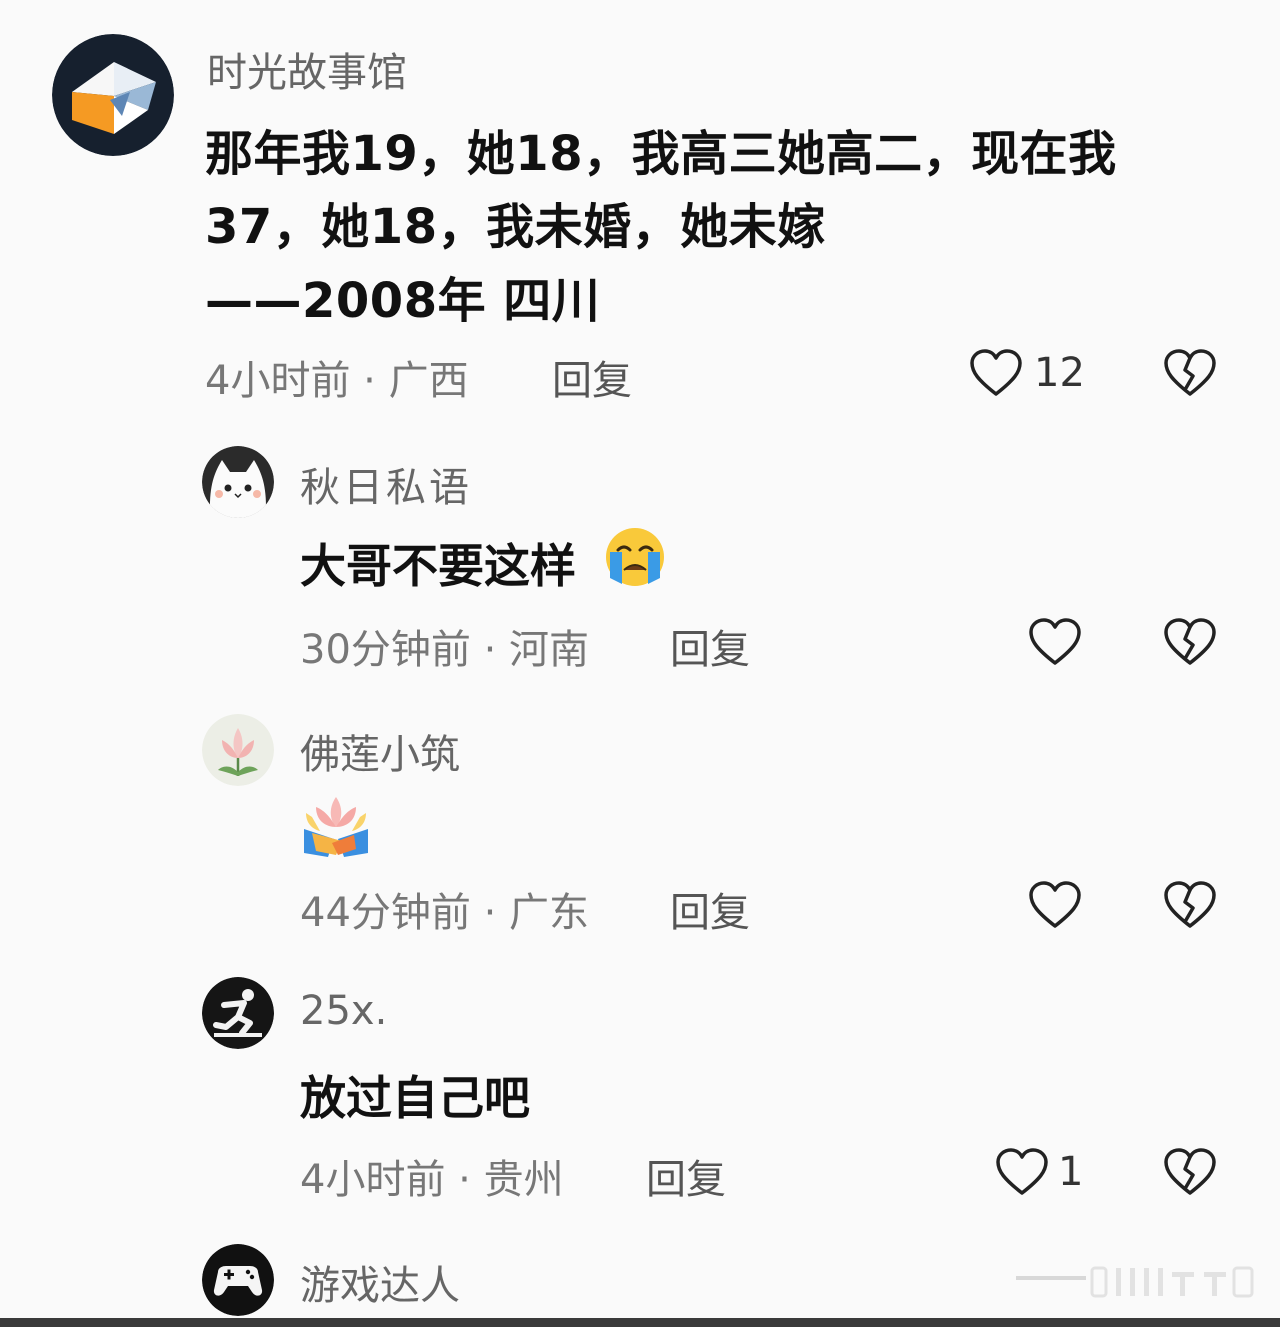 Image resolution: width=1280 pixels, height=1327 pixels. I want to click on runner-avatar, so click(238, 1013).